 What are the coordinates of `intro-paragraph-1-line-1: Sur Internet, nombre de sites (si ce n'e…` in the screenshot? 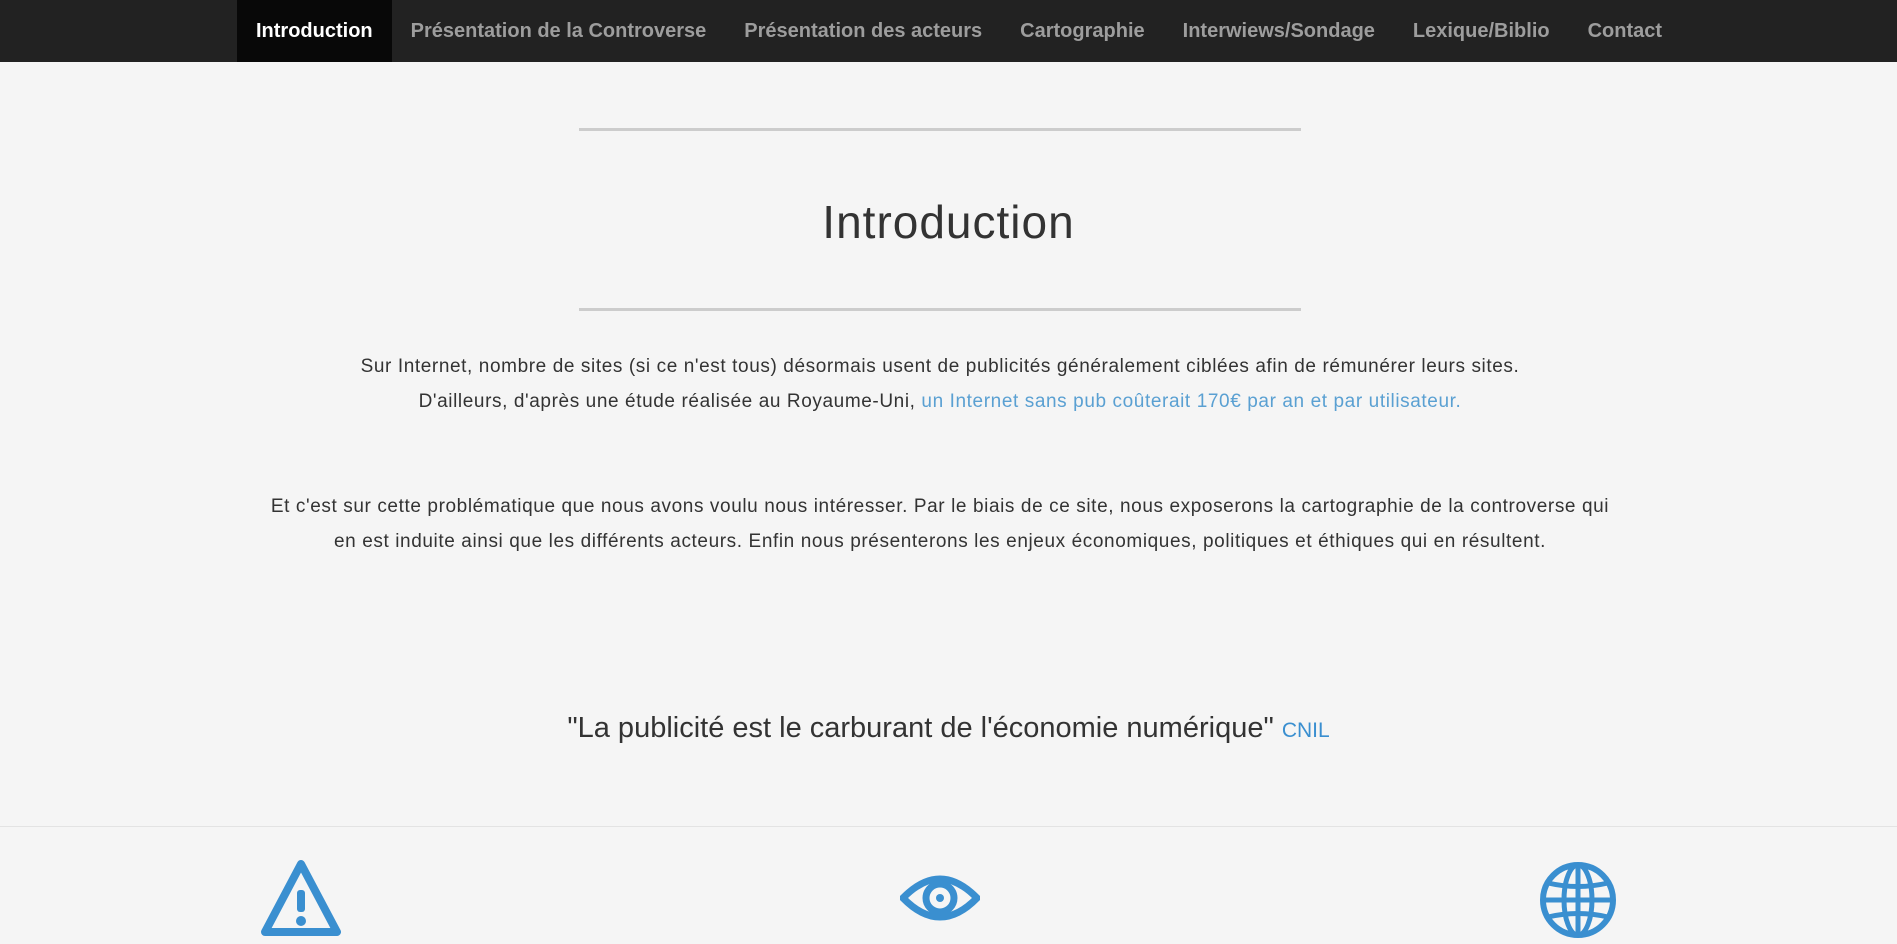 It's located at (940, 366).